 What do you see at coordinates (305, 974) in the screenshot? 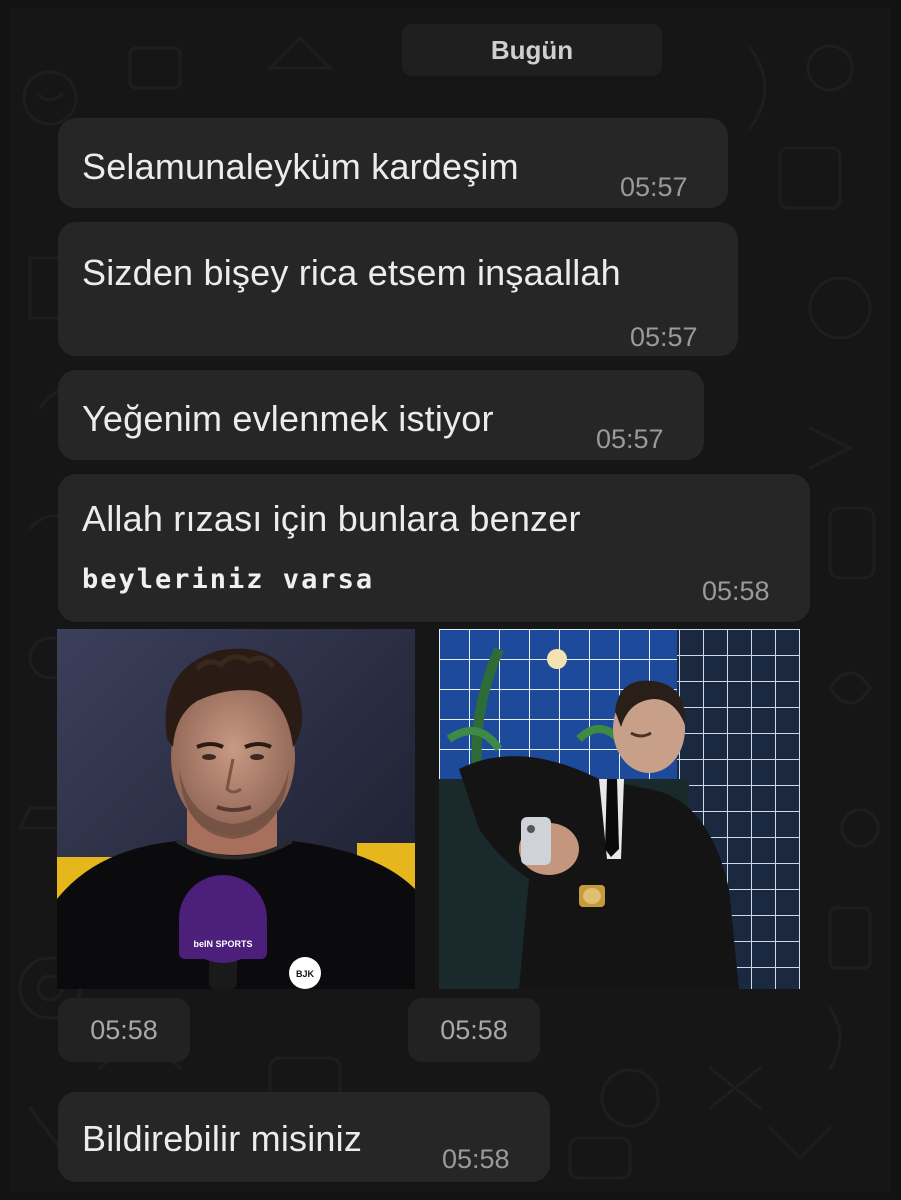
I see `club-badge-text: BJK` at bounding box center [305, 974].